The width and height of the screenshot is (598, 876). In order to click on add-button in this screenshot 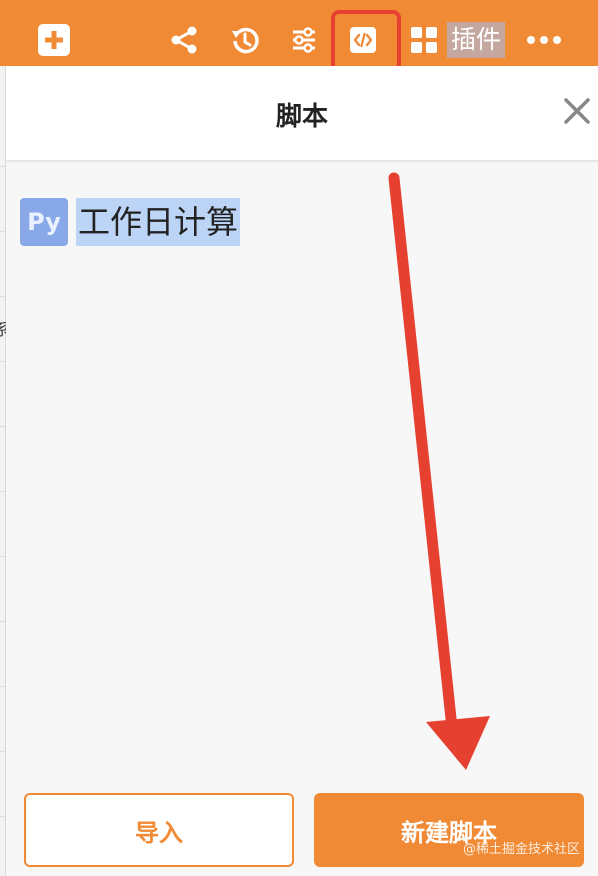, I will do `click(54, 40)`.